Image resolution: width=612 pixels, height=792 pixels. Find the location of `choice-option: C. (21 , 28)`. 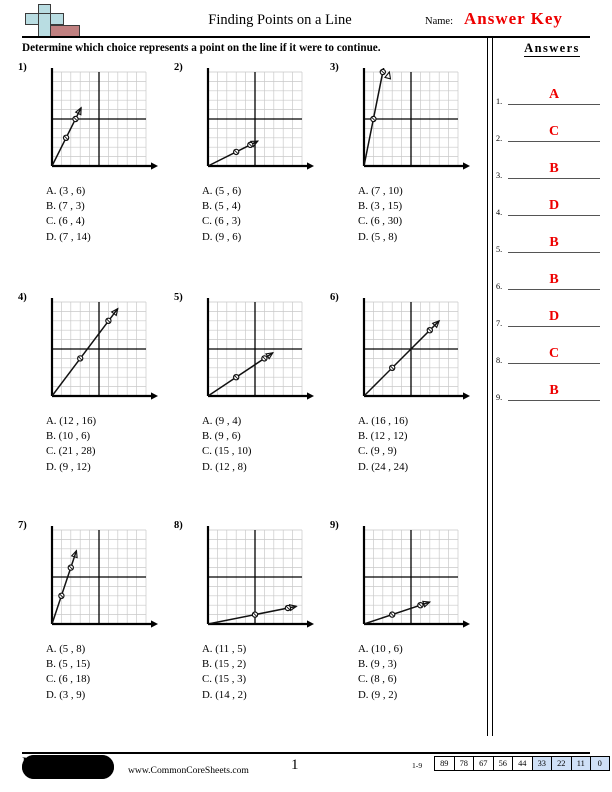

choice-option: C. (21 , 28) is located at coordinates (111, 451).